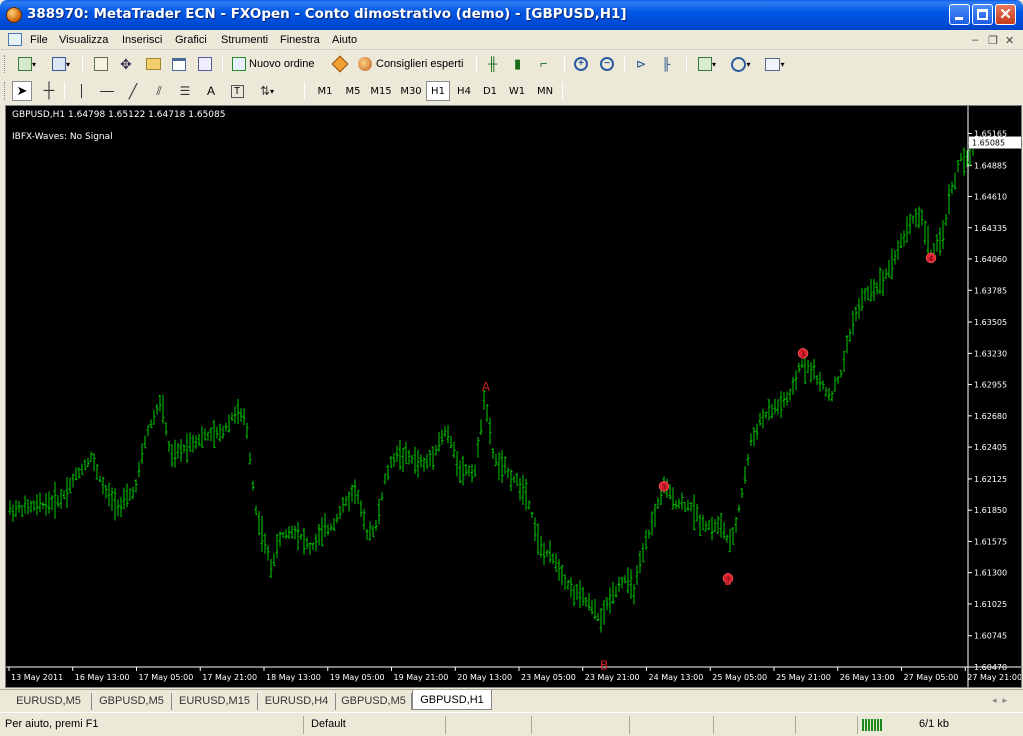 This screenshot has width=1023, height=736. What do you see at coordinates (990, 165) in the screenshot?
I see `y-tick-label: 1.64885` at bounding box center [990, 165].